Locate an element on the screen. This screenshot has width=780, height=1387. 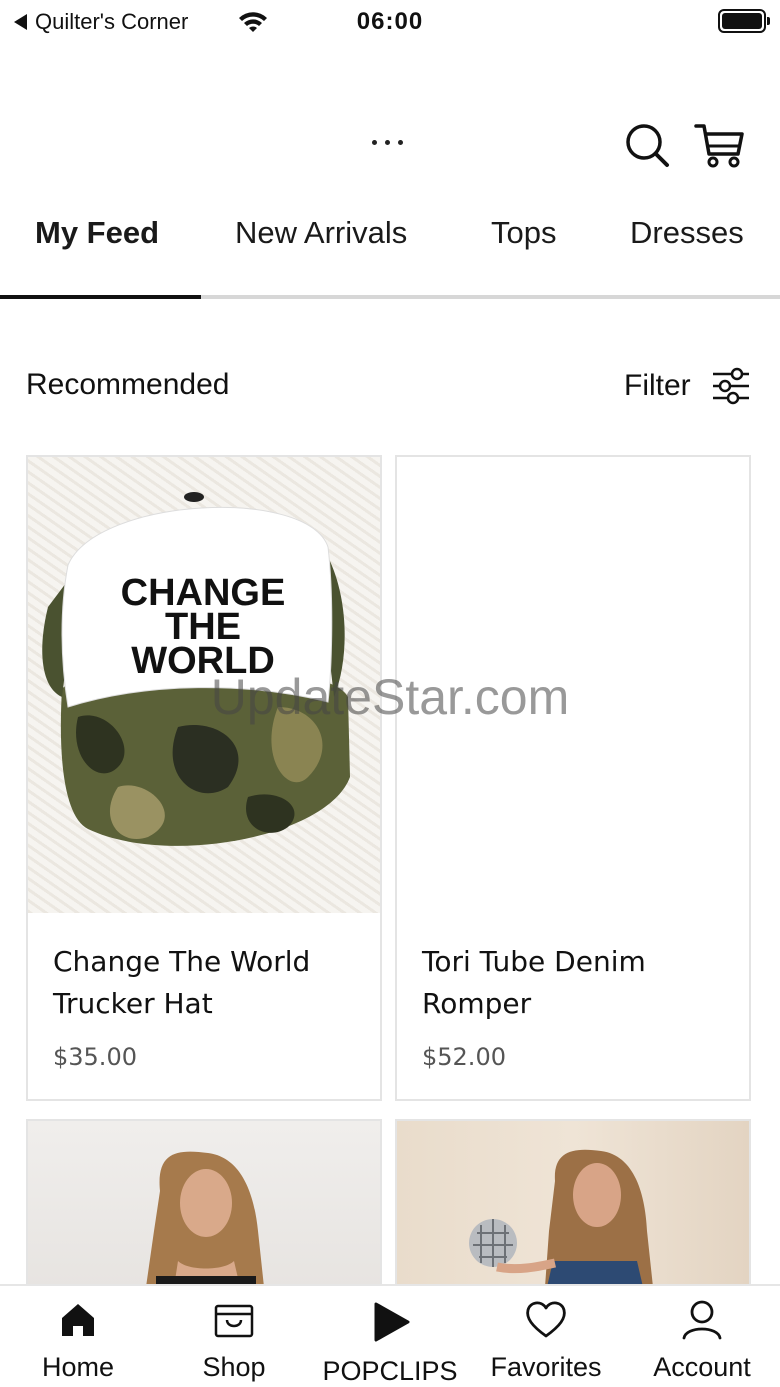
app-header is located at coordinates (390, 145).